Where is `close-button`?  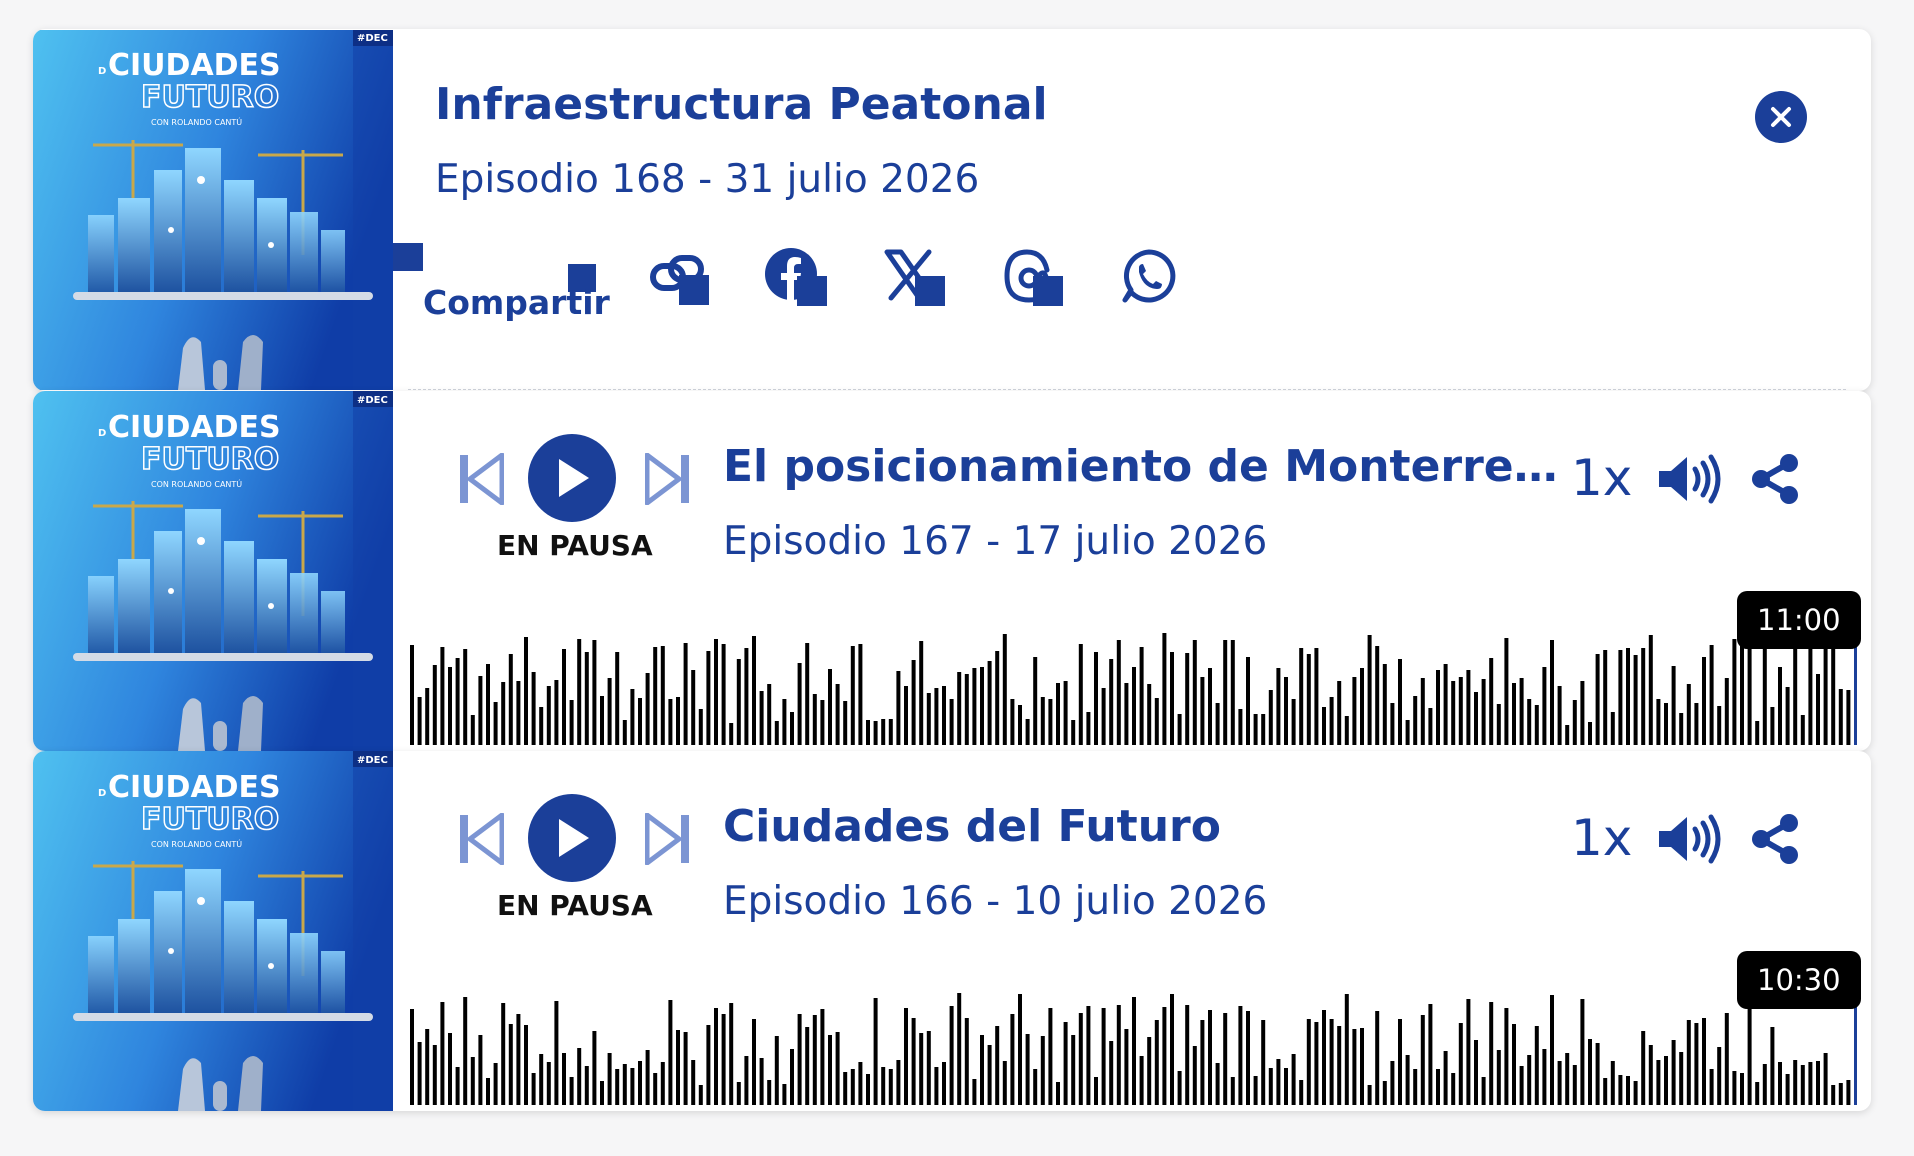
close-button is located at coordinates (1781, 117).